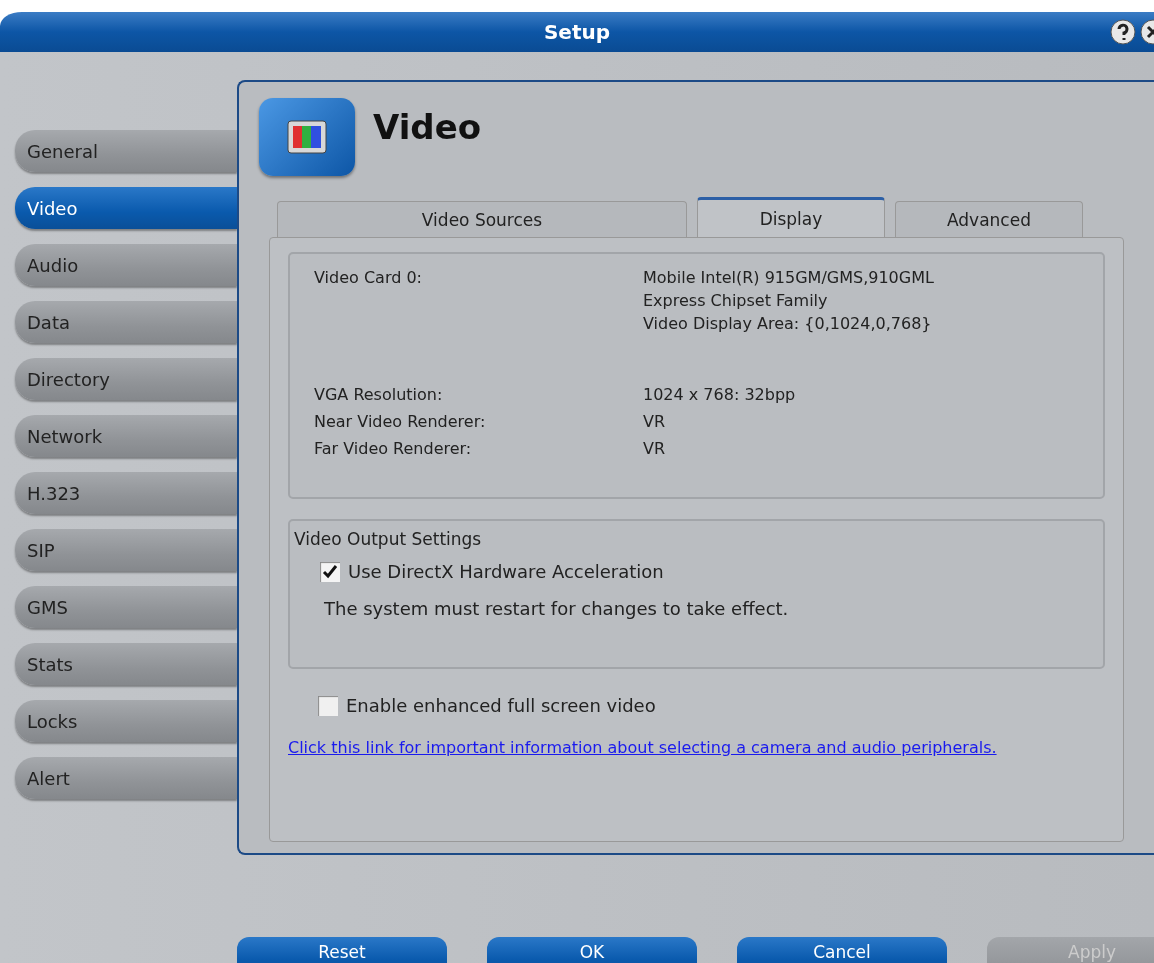  What do you see at coordinates (501, 705) in the screenshot?
I see `checkbox-label: Enable enhanced full screen video` at bounding box center [501, 705].